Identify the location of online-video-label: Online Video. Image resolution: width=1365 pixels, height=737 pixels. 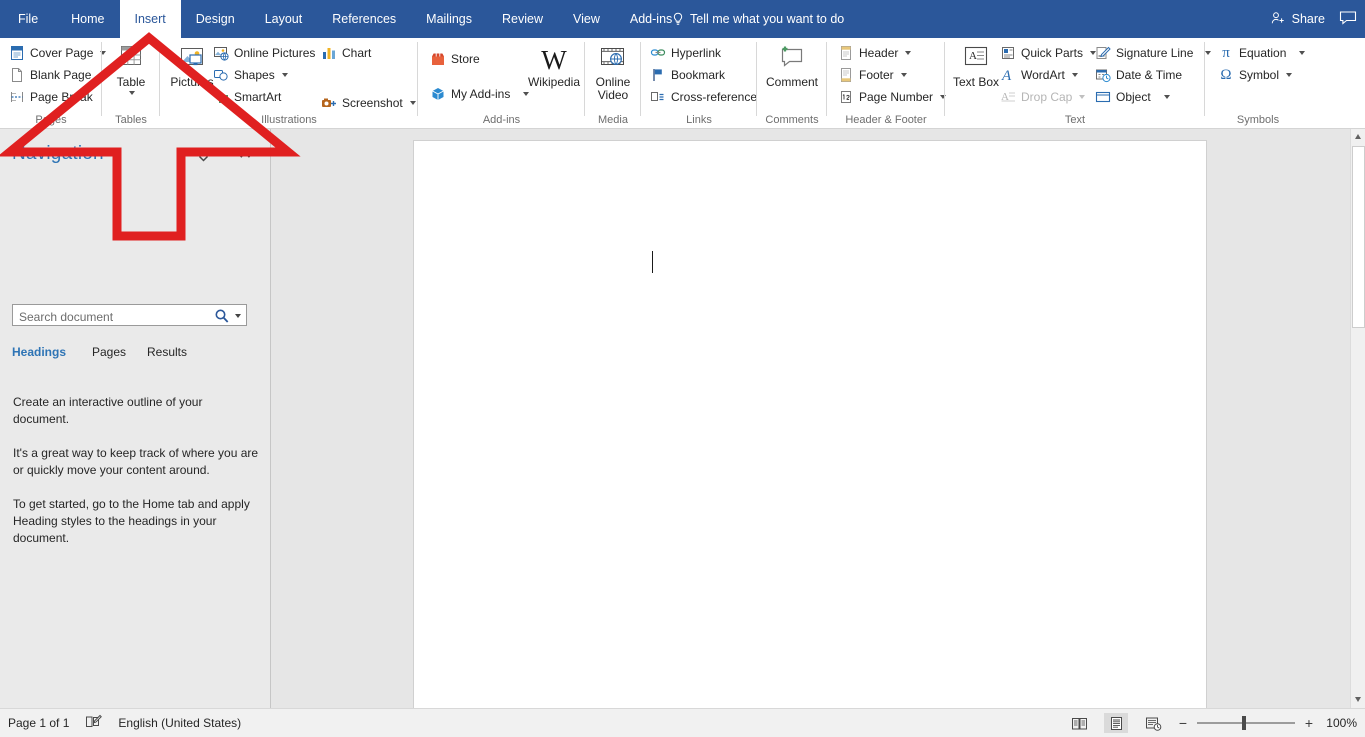
(613, 88).